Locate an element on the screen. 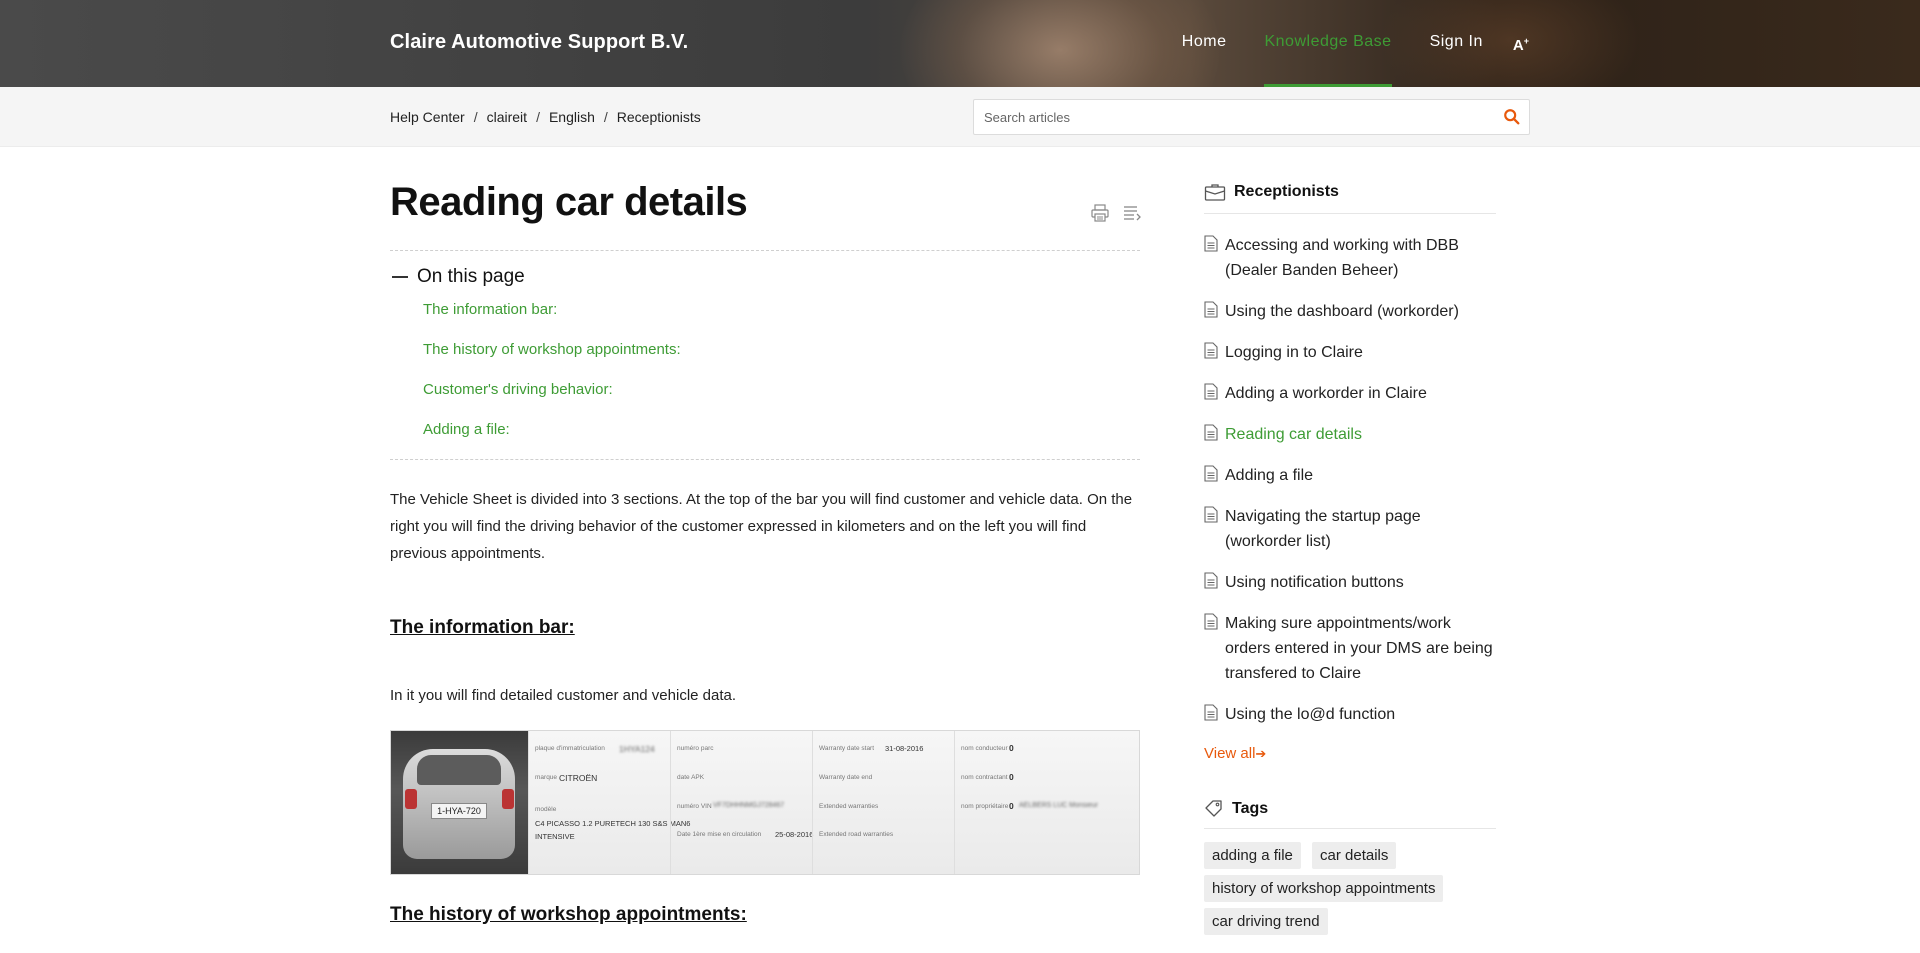 The width and height of the screenshot is (1920, 953). toc-link-information-bar: The information bar: is located at coordinates (490, 309).